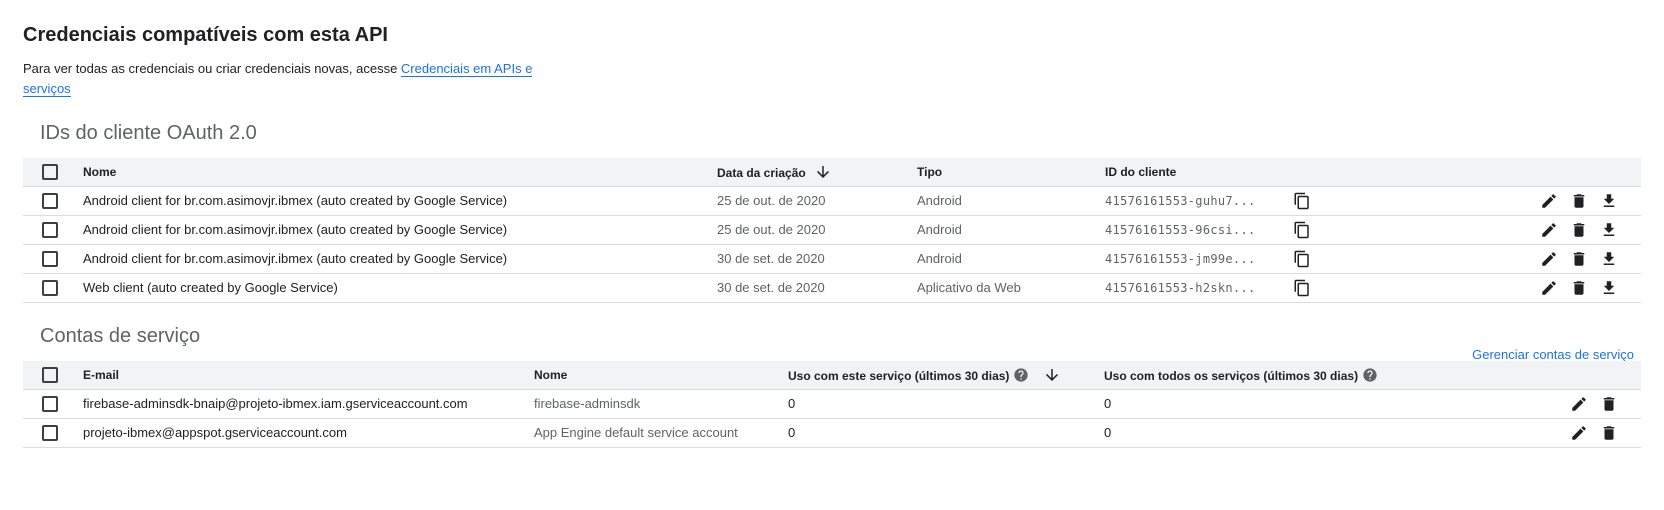  What do you see at coordinates (899, 375) in the screenshot?
I see `column-header-usage-this-label: Uso com este serviço (últimos 30 dias)` at bounding box center [899, 375].